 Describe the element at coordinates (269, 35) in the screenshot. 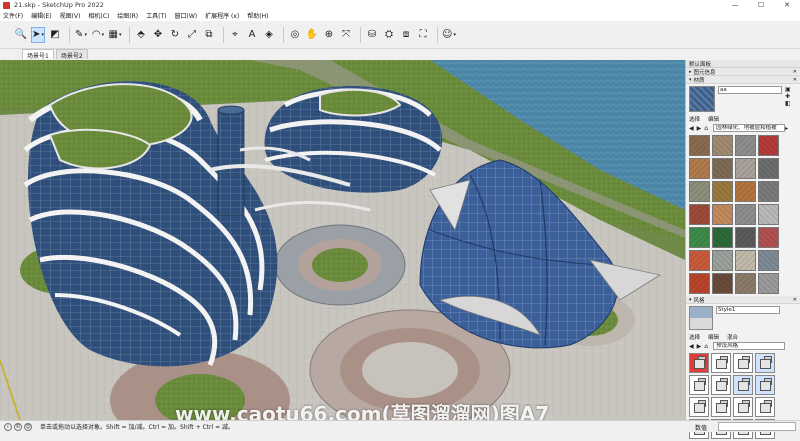

I see `paint-bucket-icon: ◈` at that location.